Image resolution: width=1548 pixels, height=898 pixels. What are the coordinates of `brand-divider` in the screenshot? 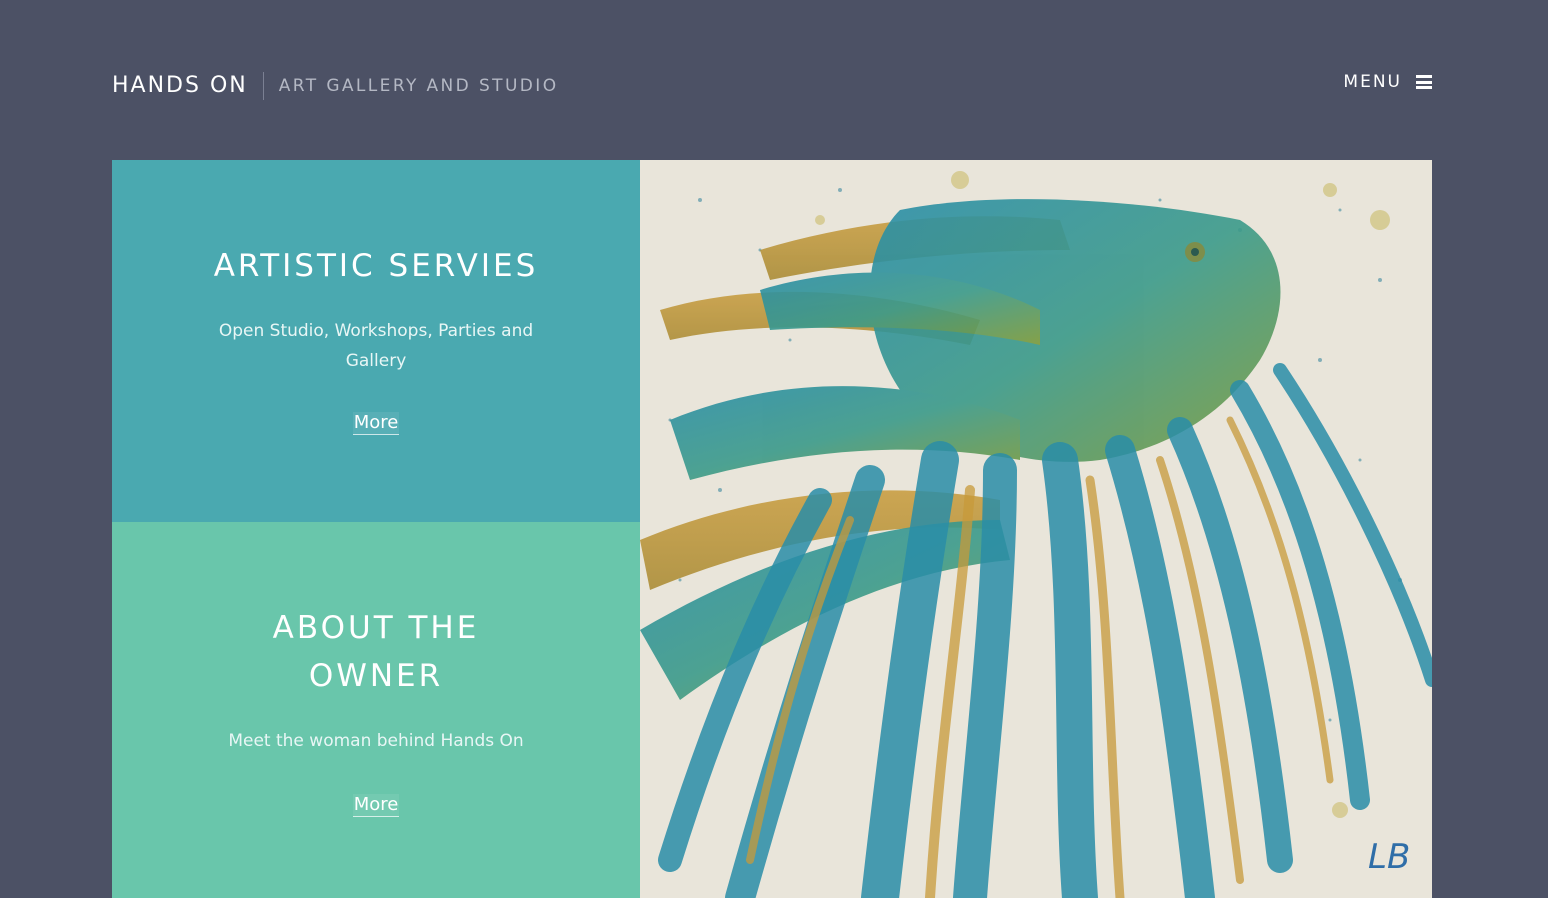 It's located at (263, 86).